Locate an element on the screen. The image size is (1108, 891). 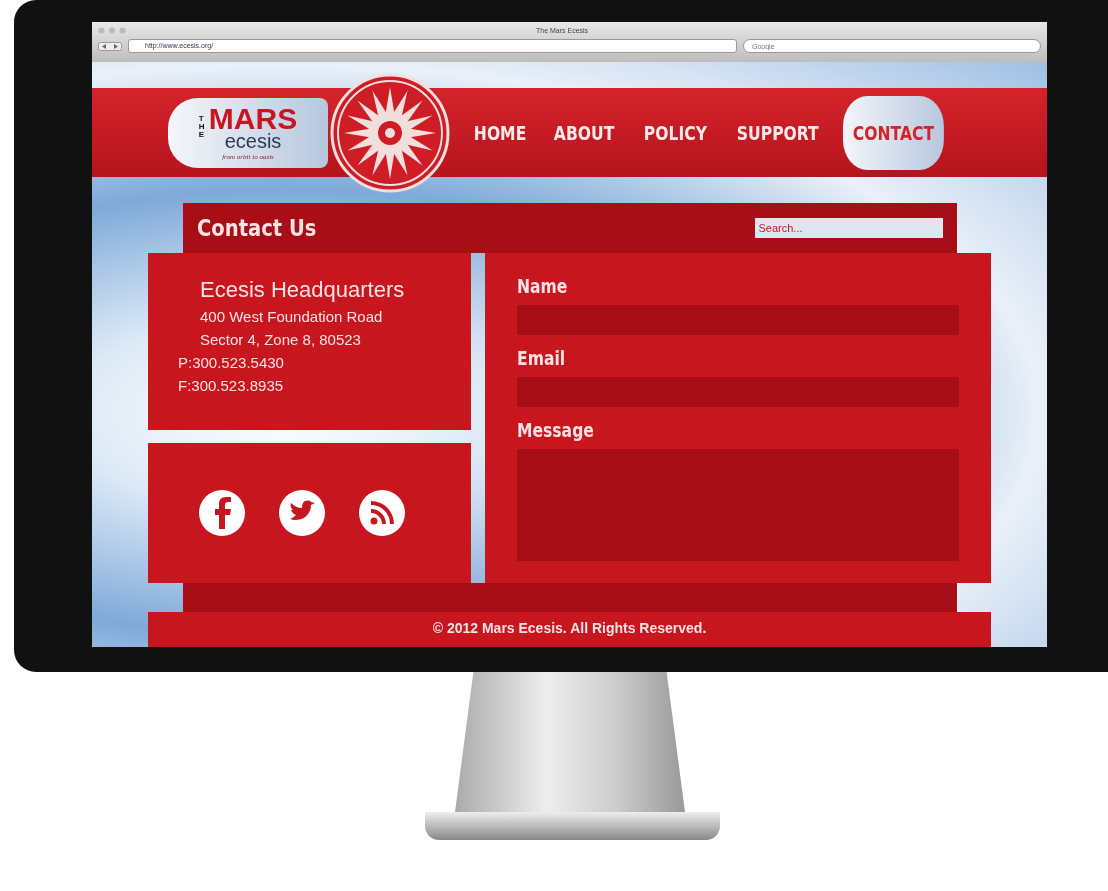
logo-title: MARS is located at coordinates (253, 118).